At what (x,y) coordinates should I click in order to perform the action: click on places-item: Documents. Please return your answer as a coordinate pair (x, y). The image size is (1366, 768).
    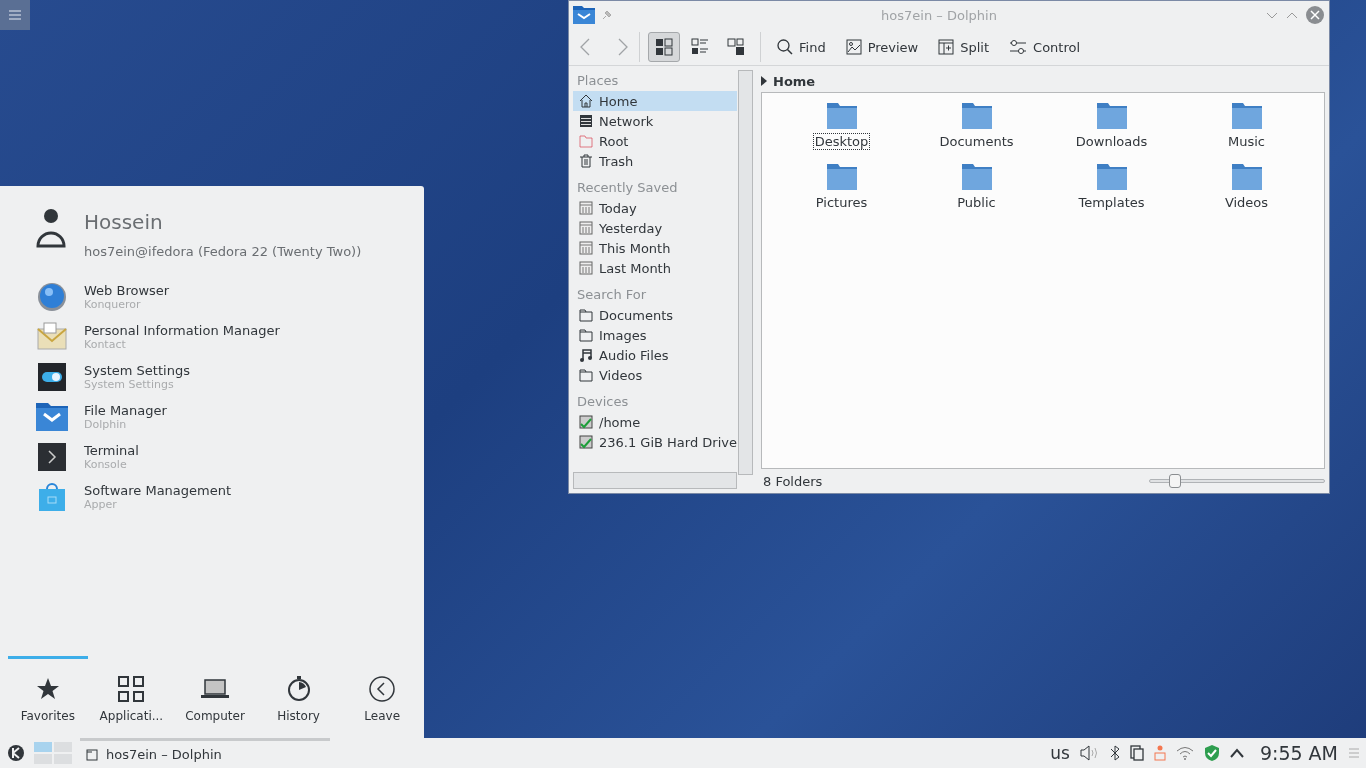
    Looking at the image, I should click on (655, 315).